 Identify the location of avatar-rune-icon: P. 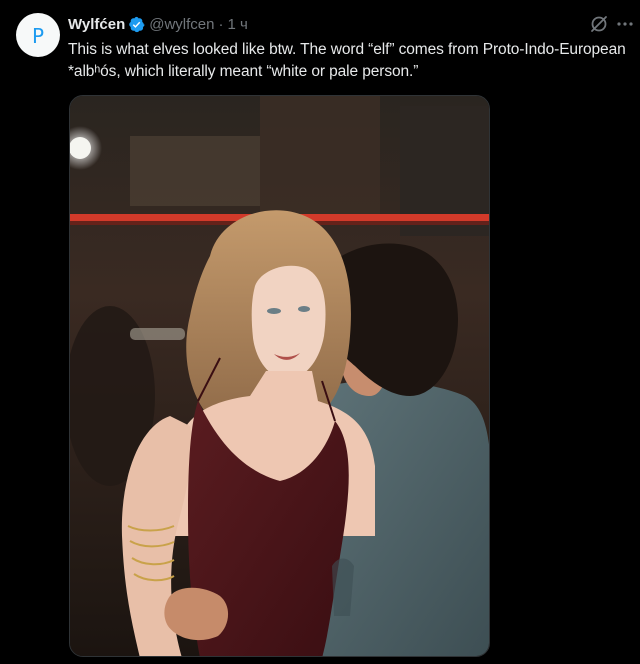
(38, 36).